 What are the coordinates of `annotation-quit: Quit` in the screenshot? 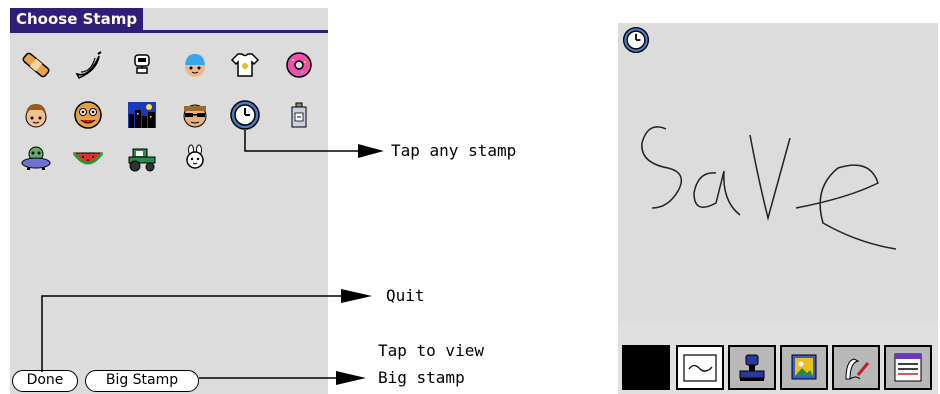 It's located at (405, 295).